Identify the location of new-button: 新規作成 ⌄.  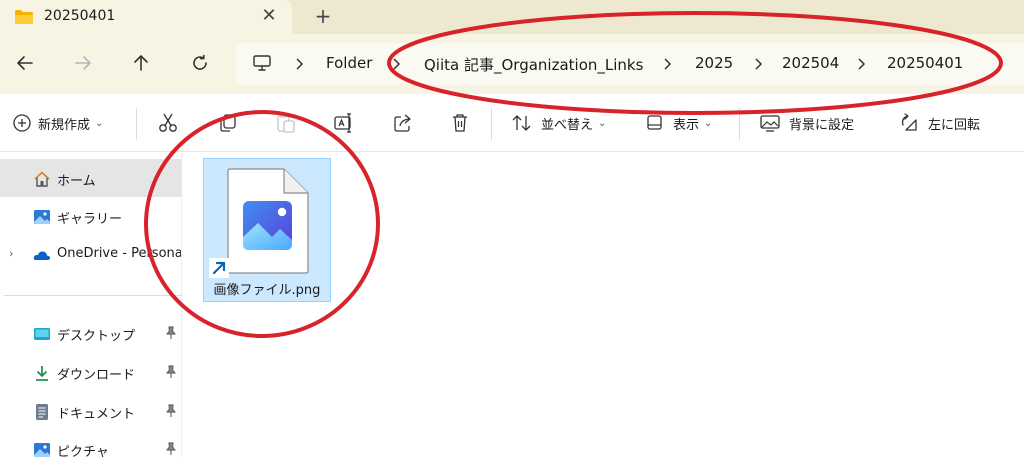
(57, 123).